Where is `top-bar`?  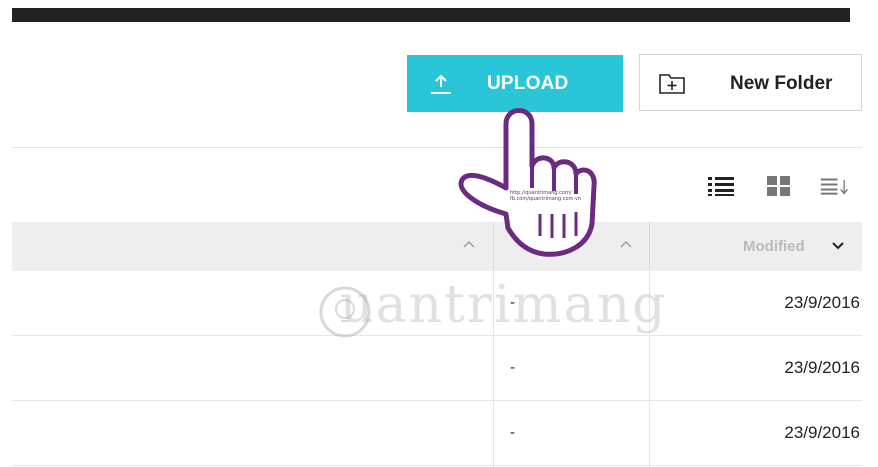
top-bar is located at coordinates (431, 15).